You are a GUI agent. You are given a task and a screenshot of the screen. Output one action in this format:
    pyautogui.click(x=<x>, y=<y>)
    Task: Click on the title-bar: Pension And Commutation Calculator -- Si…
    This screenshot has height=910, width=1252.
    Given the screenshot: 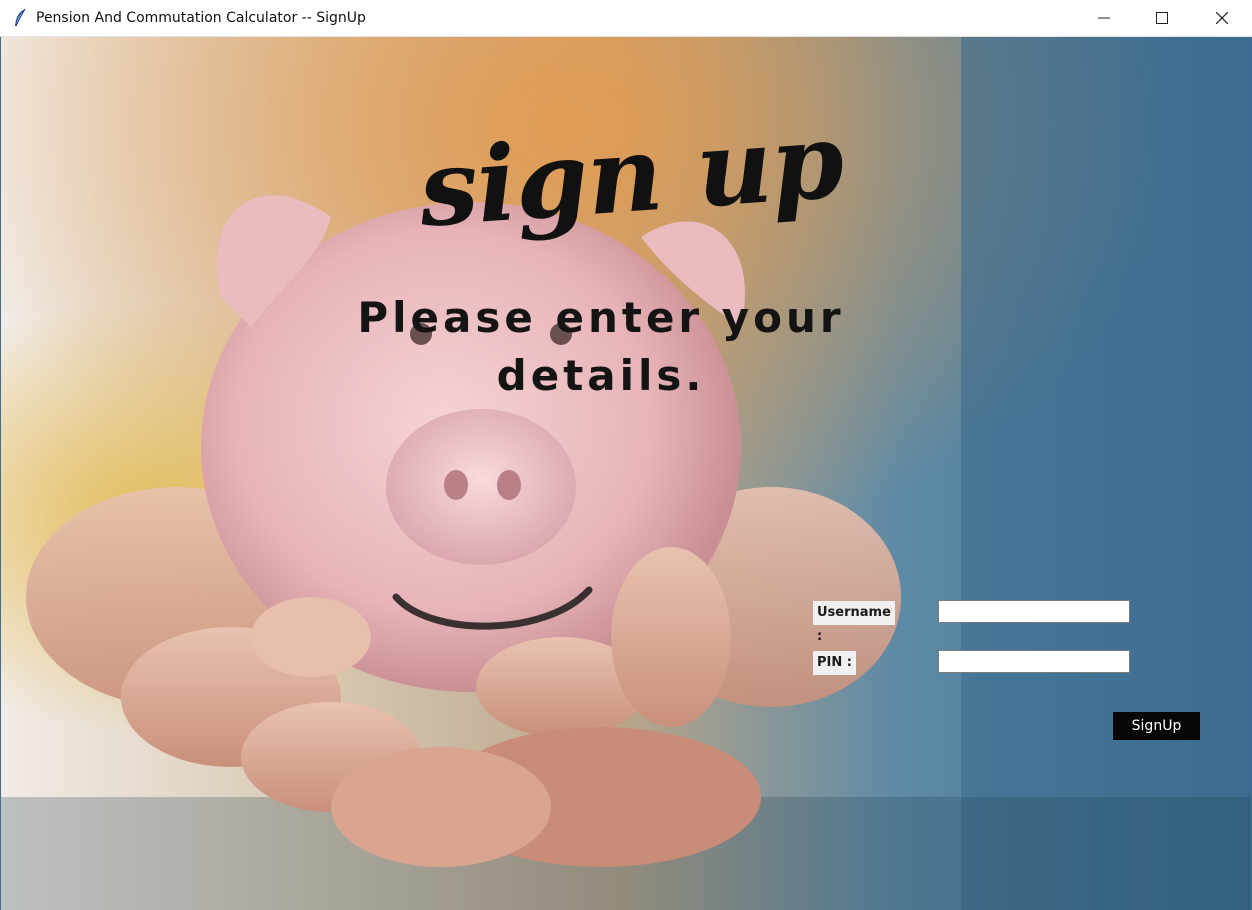 What is the action you would take?
    pyautogui.click(x=626, y=18)
    